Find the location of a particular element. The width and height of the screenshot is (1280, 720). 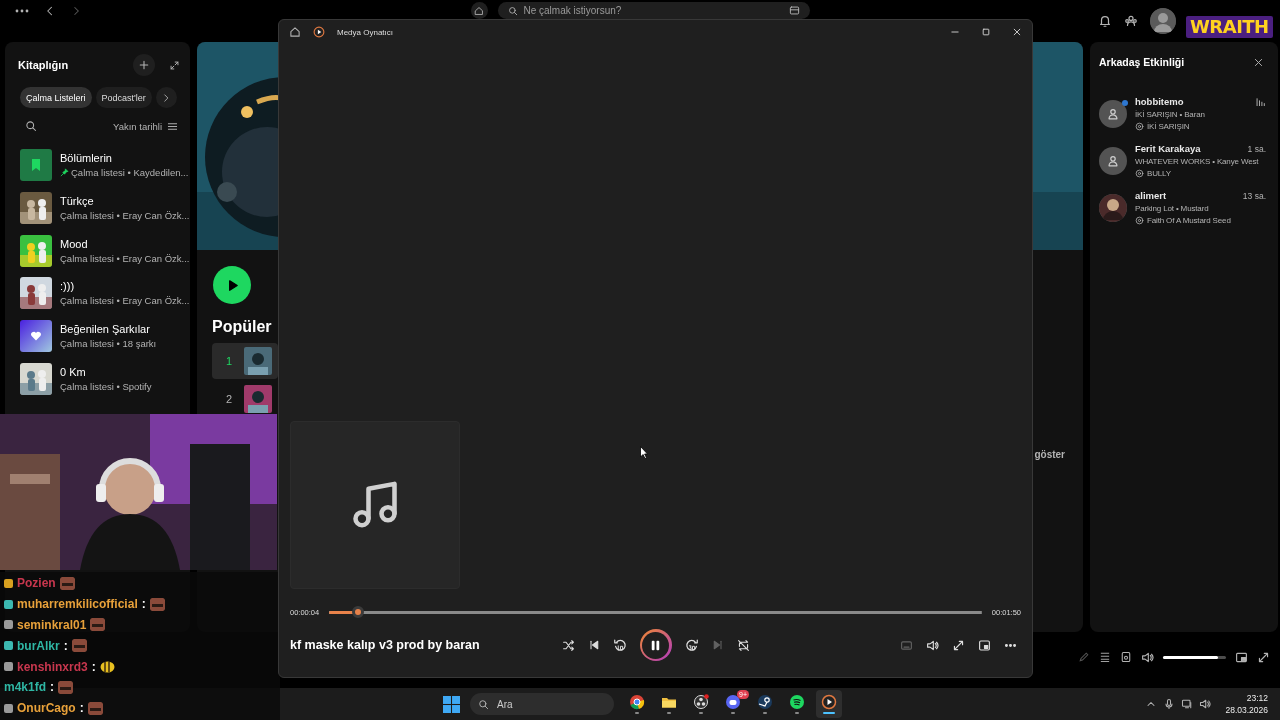

mini-view-icon is located at coordinates (984, 645).